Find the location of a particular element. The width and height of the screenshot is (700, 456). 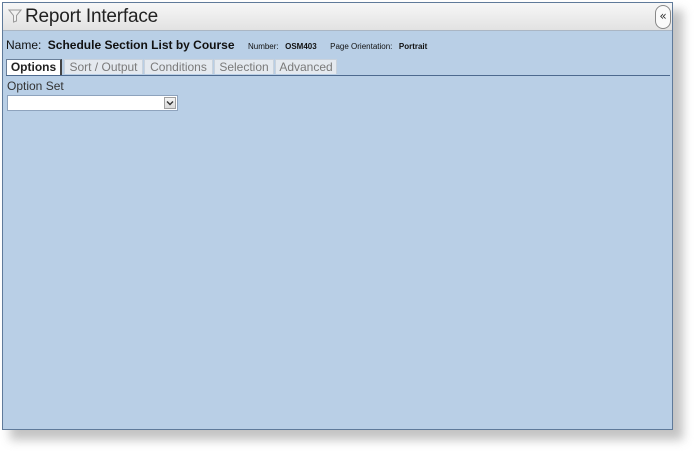

tab-options: Options is located at coordinates (34, 67).